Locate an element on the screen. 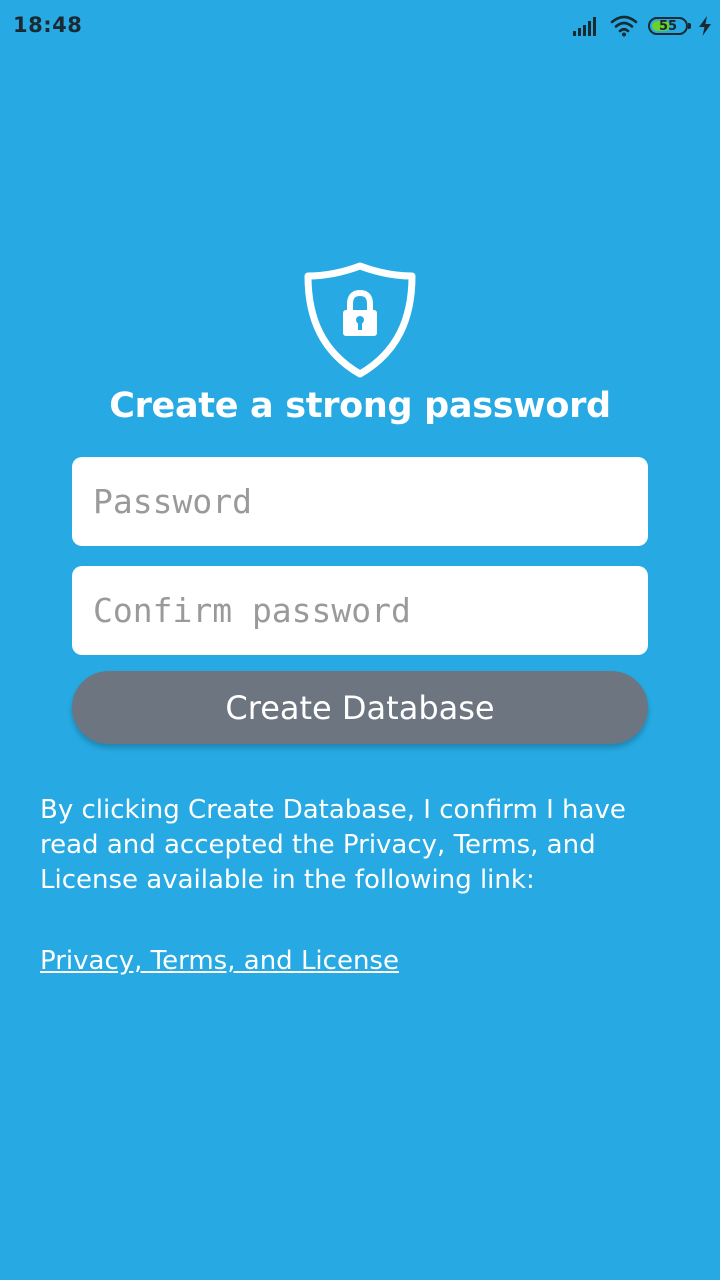 This screenshot has height=1280, width=720. password-field is located at coordinates (360, 501).